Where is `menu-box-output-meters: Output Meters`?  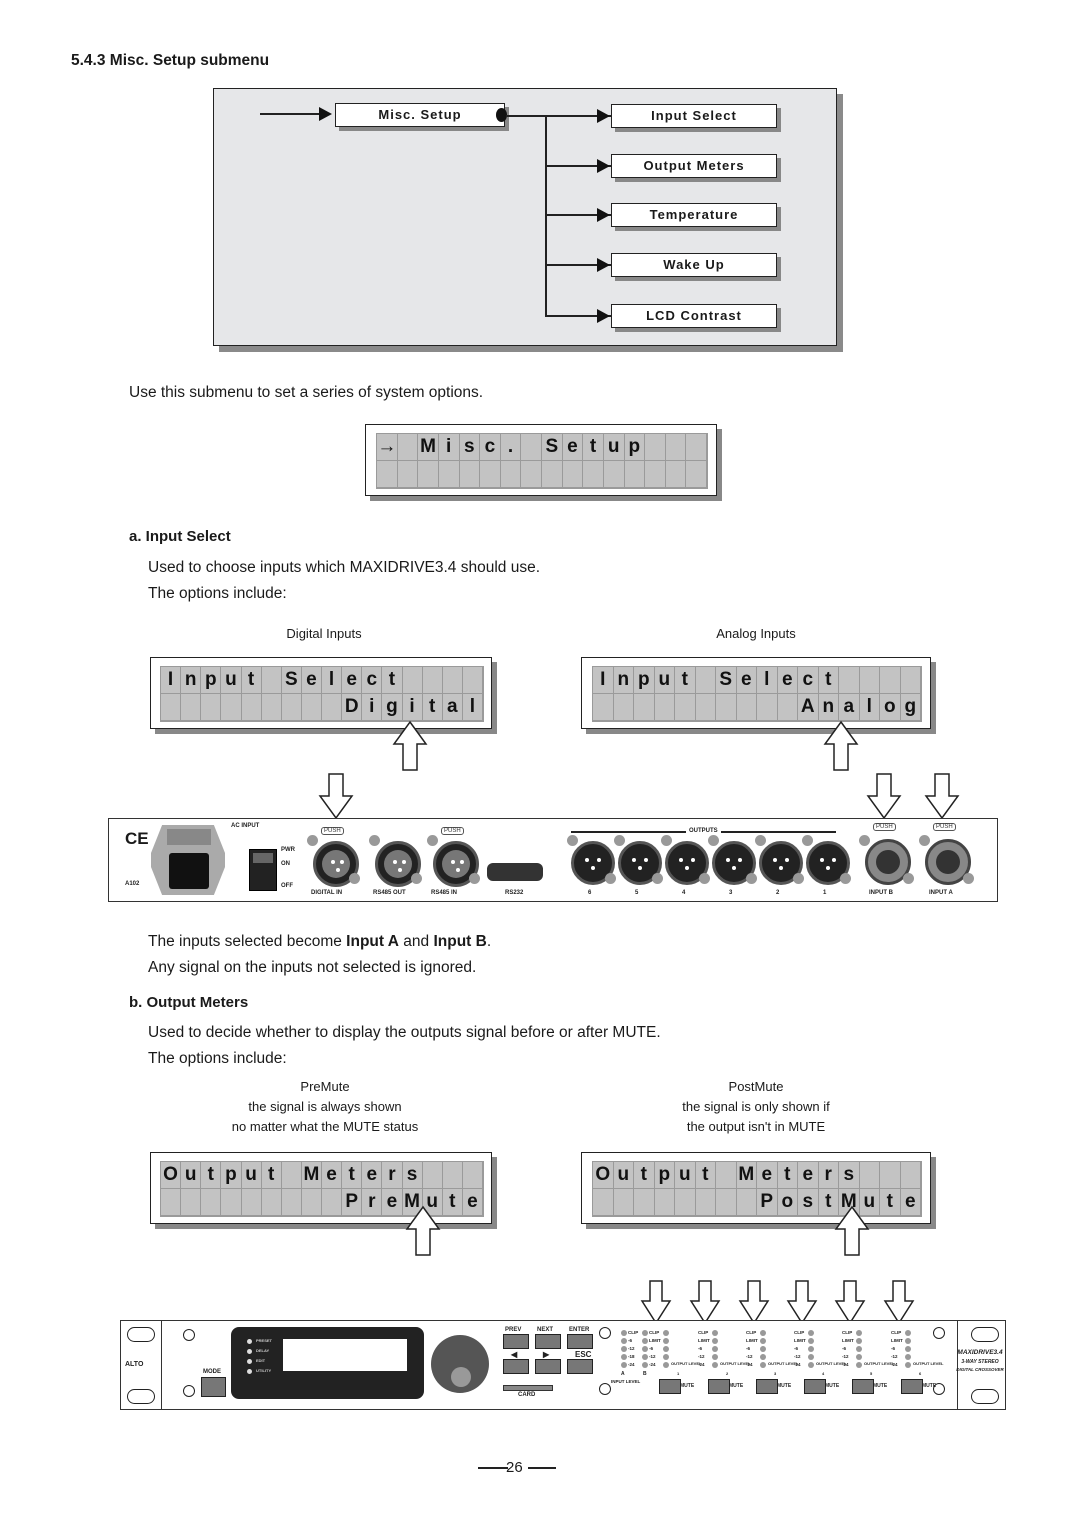 menu-box-output-meters: Output Meters is located at coordinates (694, 166).